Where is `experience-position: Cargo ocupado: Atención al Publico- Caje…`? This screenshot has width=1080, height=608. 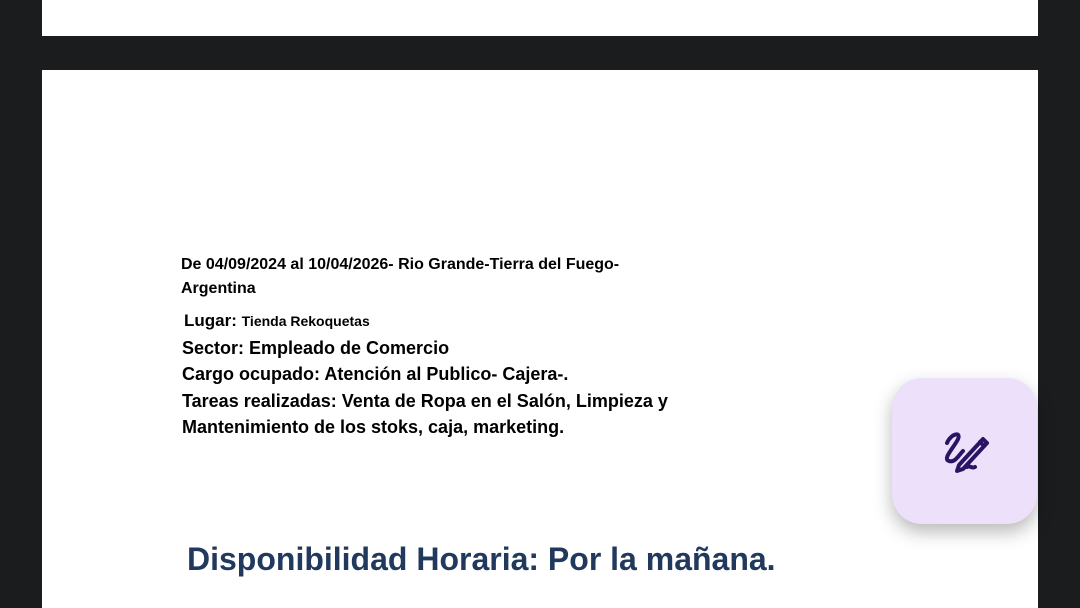 experience-position: Cargo ocupado: Atención al Publico- Caje… is located at coordinates (375, 374).